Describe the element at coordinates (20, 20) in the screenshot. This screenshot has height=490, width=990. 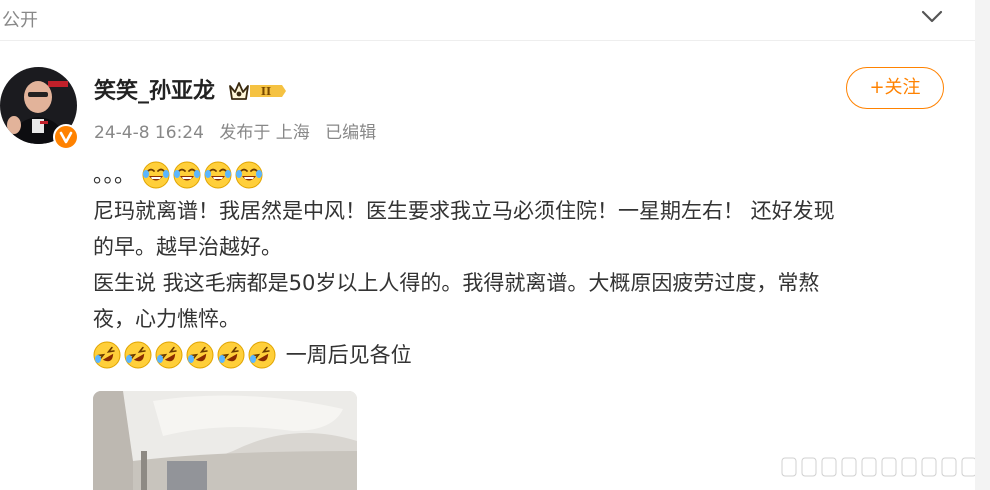
I see `visibility-label: 公开` at that location.